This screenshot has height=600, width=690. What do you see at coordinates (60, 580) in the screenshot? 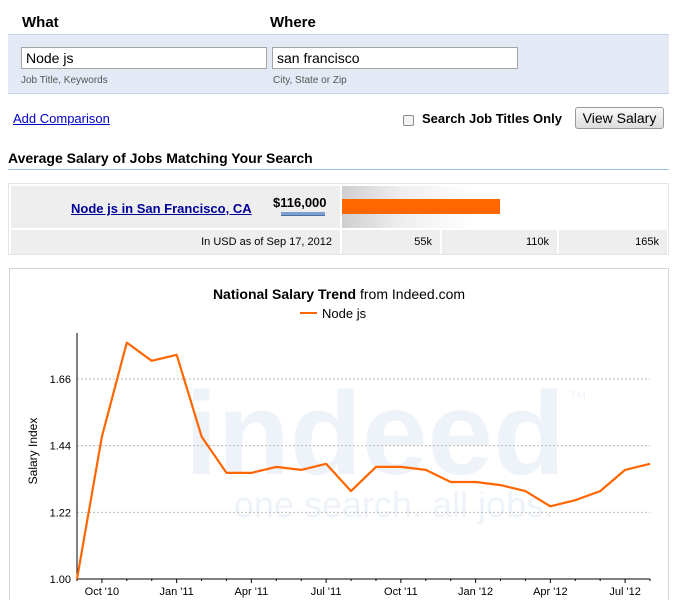
I see `y-tick-label: 1.00` at bounding box center [60, 580].